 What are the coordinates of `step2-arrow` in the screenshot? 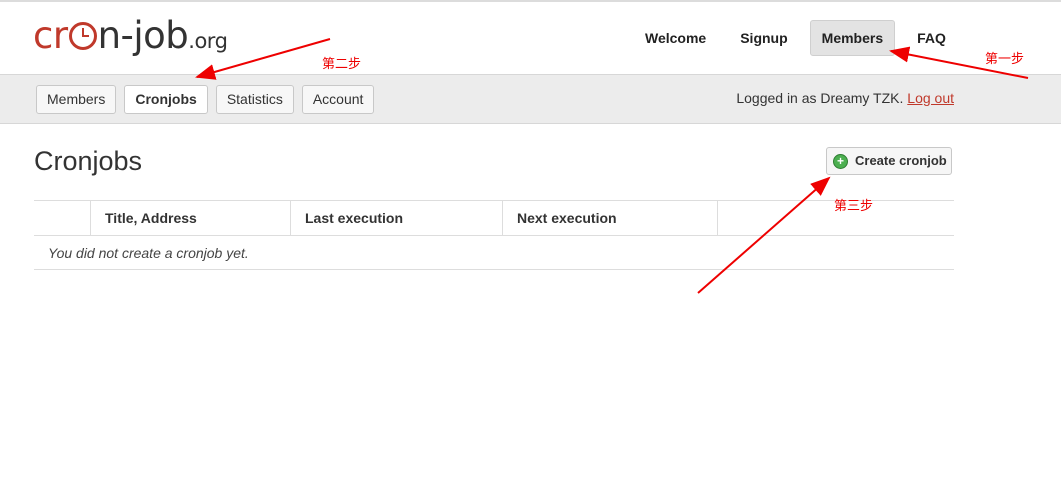 It's located at (263, 59).